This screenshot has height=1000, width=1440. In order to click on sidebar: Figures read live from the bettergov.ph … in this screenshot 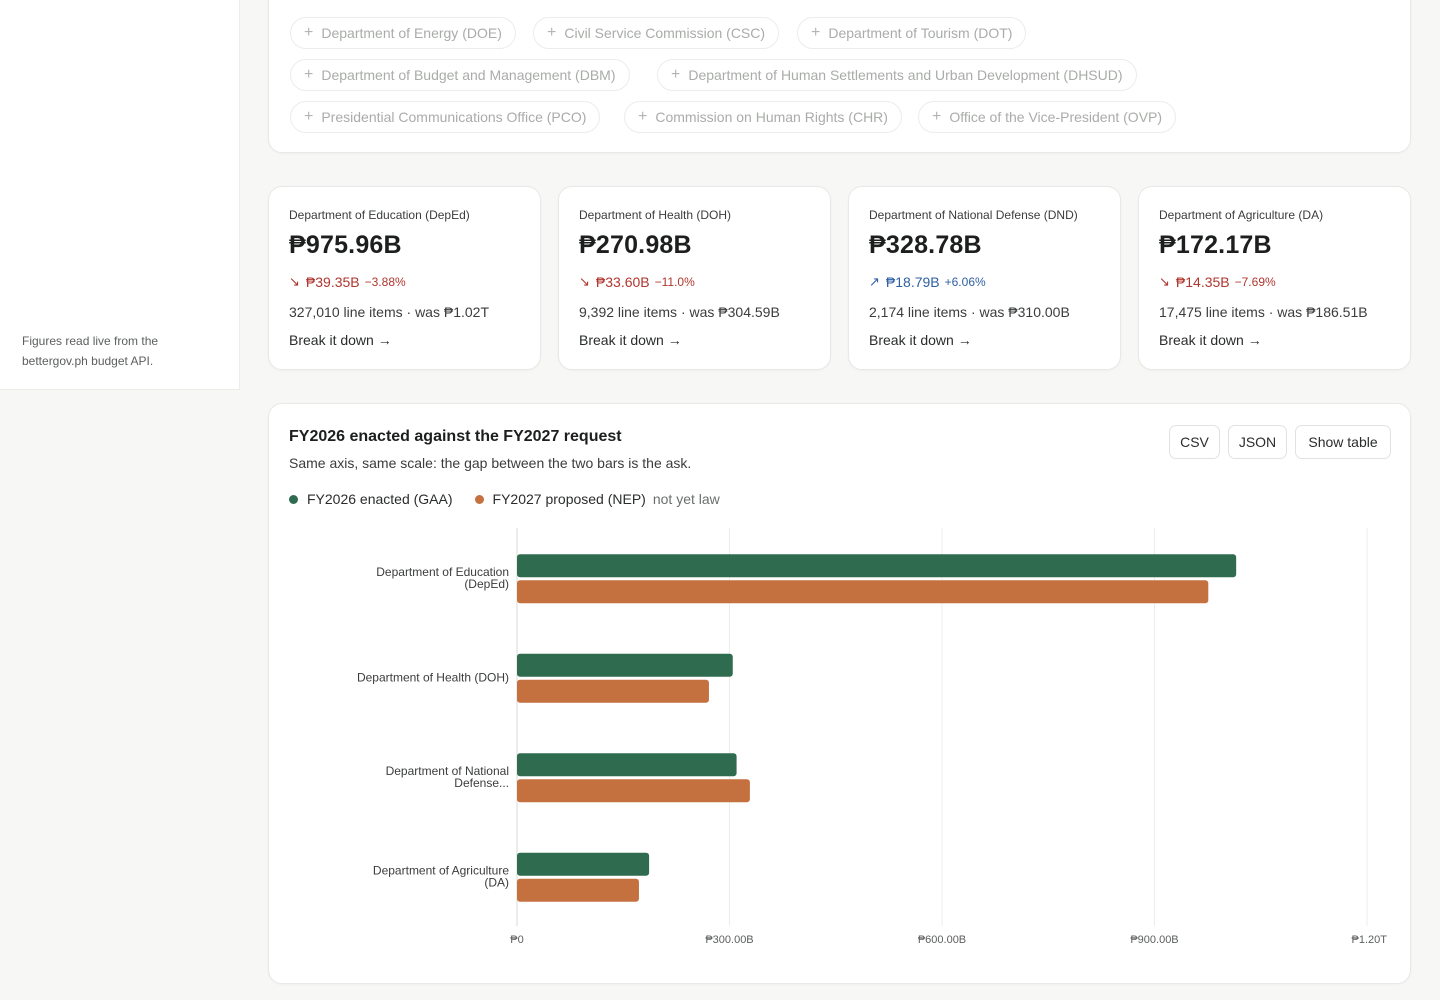, I will do `click(120, 195)`.